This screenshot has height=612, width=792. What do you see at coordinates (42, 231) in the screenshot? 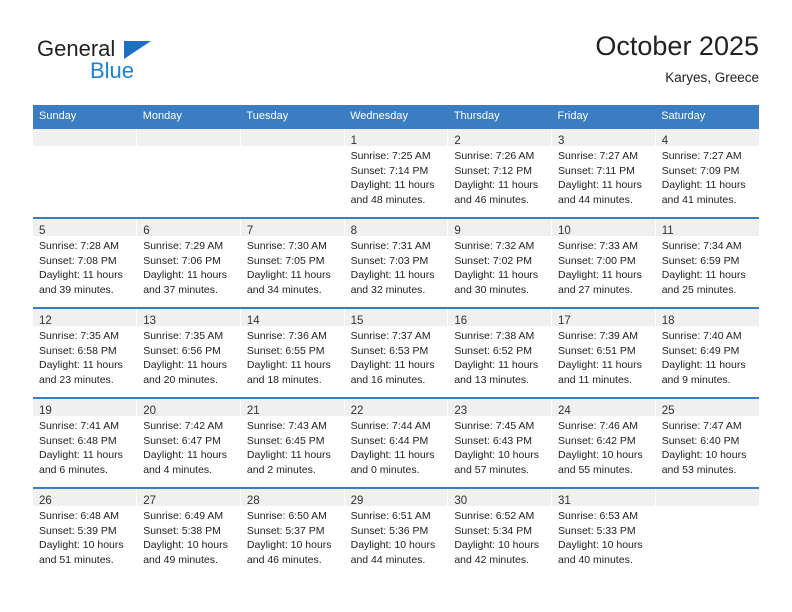
I see `day-number: 5` at bounding box center [42, 231].